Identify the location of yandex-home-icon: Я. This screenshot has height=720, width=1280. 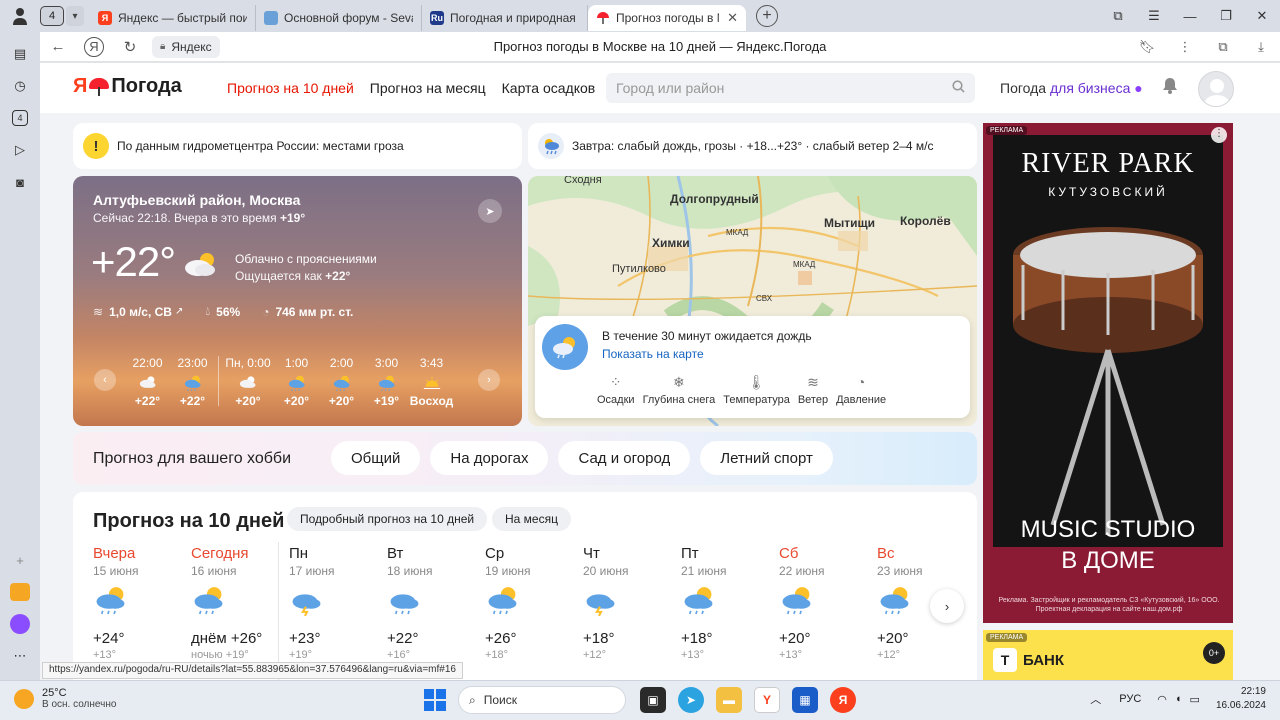
(94, 47).